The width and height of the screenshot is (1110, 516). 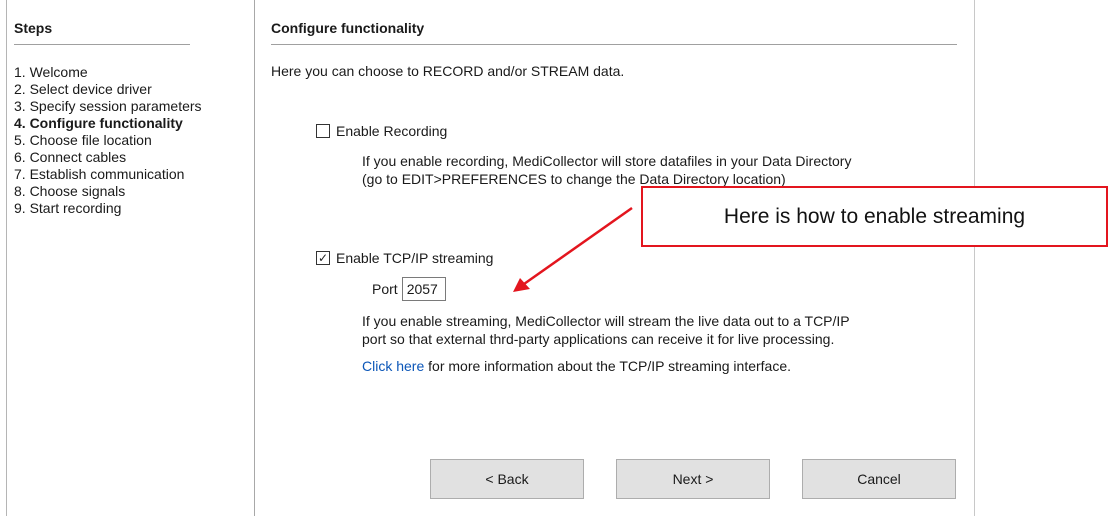 What do you see at coordinates (51, 72) in the screenshot?
I see `step-welcome: 1. Welcome` at bounding box center [51, 72].